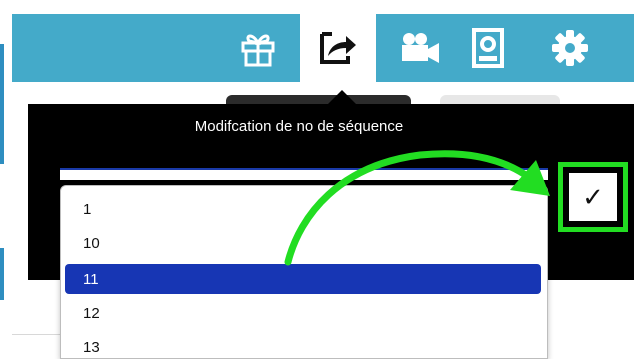  I want to click on checkmark-icon: ✓, so click(593, 196).